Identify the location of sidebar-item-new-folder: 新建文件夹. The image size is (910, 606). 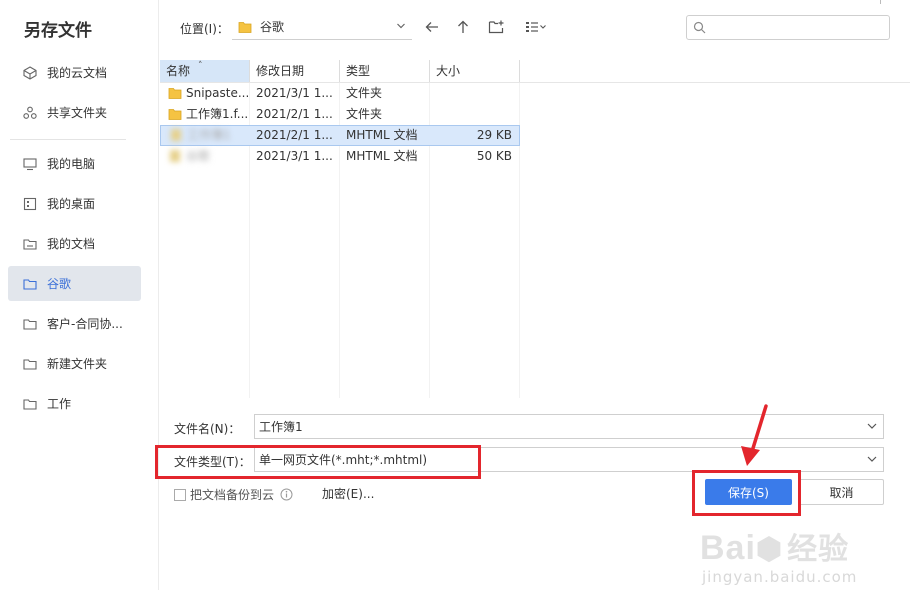
(74, 363).